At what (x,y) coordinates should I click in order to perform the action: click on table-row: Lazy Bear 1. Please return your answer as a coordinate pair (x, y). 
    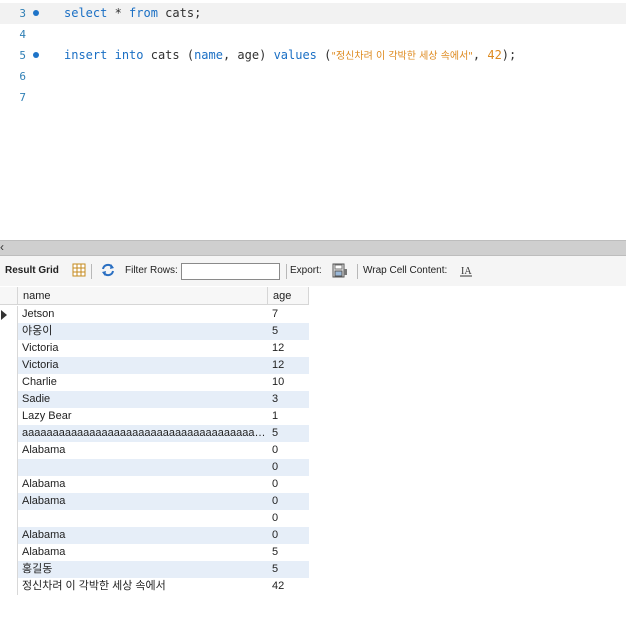
    Looking at the image, I should click on (154, 416).